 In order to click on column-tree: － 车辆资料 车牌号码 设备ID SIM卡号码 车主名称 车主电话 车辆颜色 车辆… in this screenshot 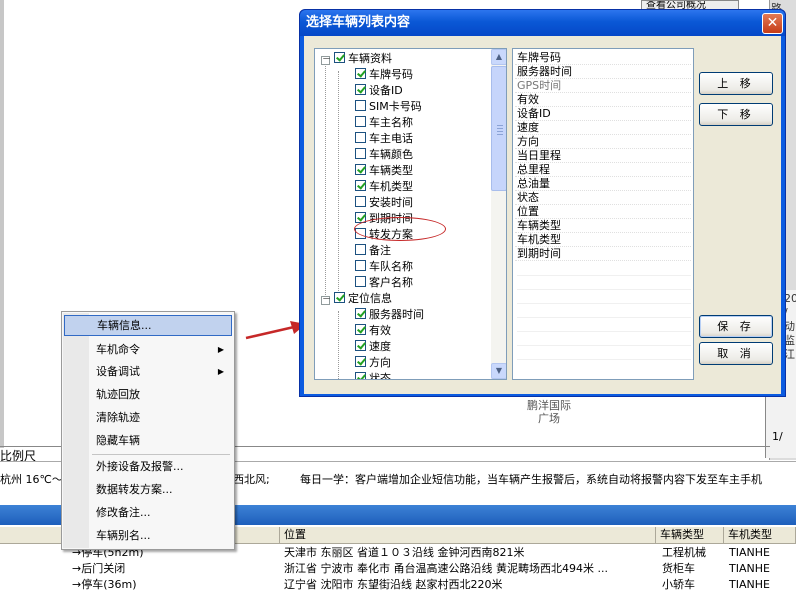, I will do `click(410, 214)`.